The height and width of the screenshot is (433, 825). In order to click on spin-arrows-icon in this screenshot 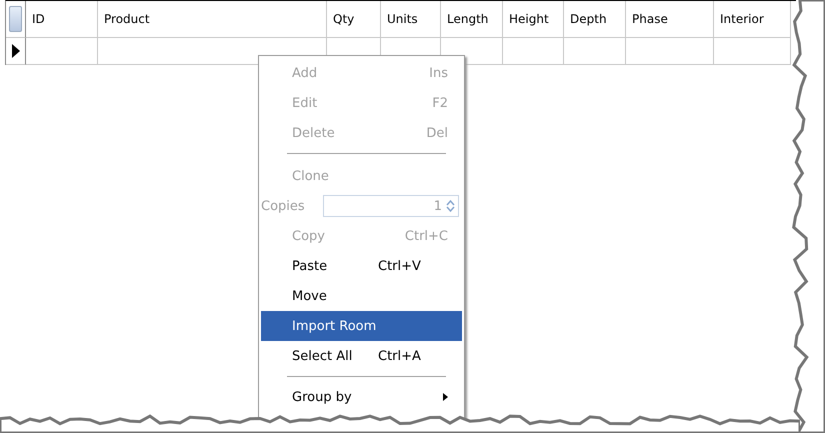, I will do `click(450, 206)`.